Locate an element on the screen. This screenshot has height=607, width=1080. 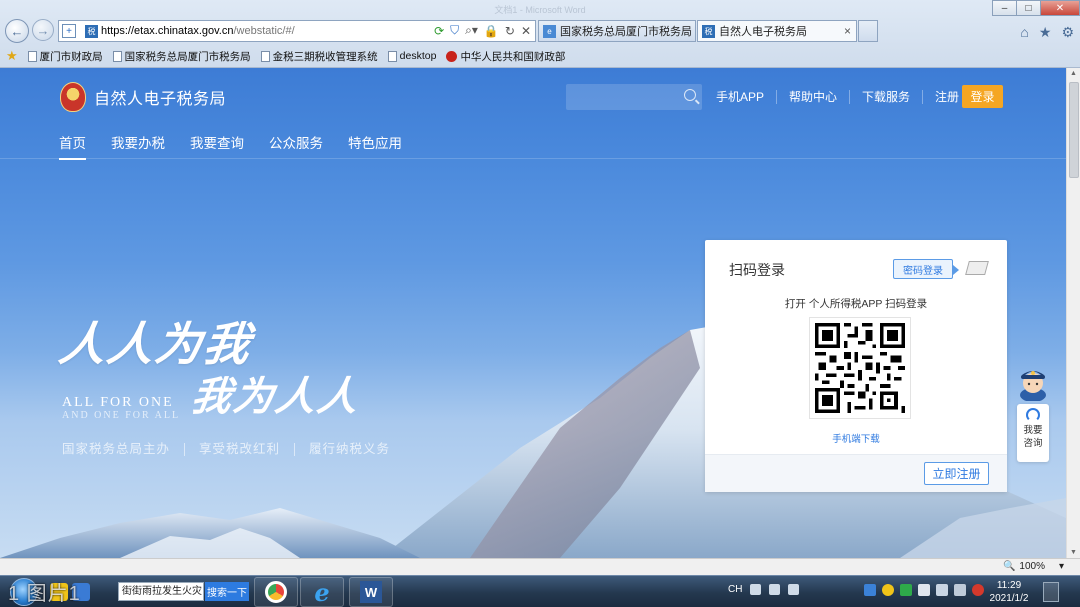
network-icon is located at coordinates (960, 590).